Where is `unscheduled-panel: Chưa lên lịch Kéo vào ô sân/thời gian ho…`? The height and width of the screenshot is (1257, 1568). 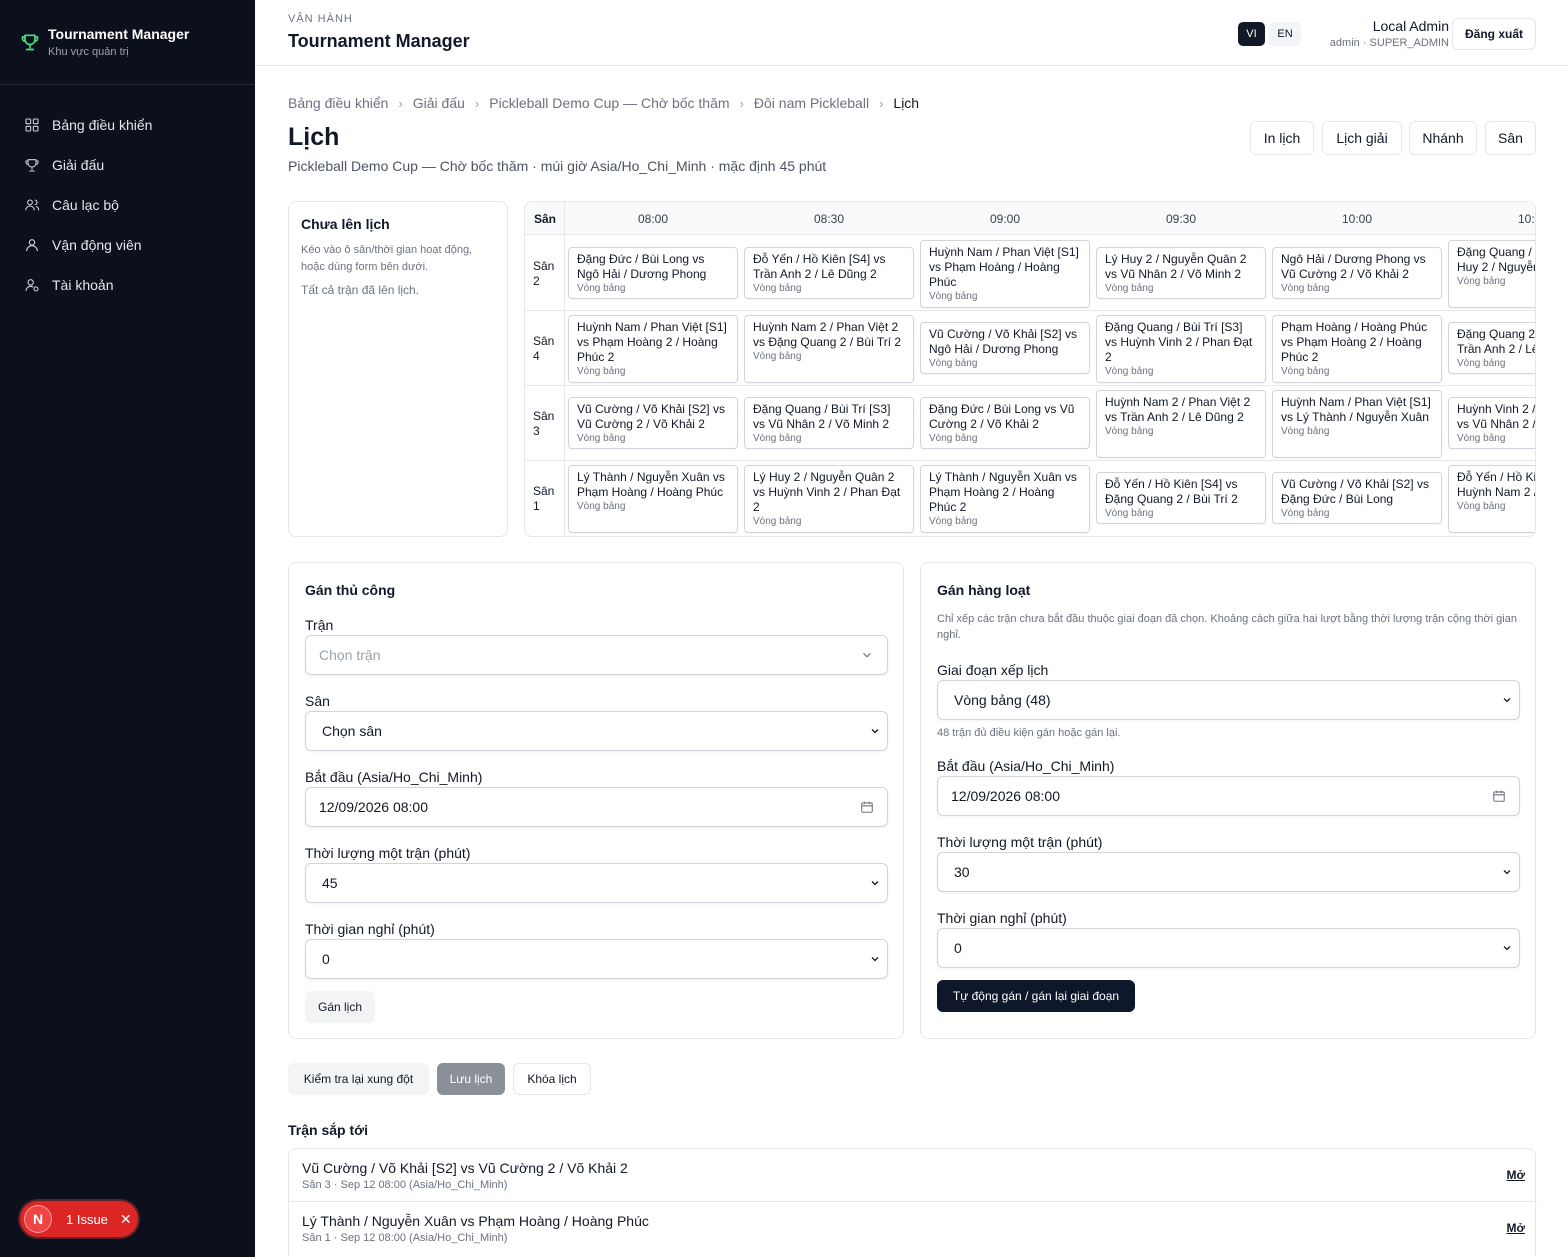 unscheduled-panel: Chưa lên lịch Kéo vào ô sân/thời gian ho… is located at coordinates (398, 369).